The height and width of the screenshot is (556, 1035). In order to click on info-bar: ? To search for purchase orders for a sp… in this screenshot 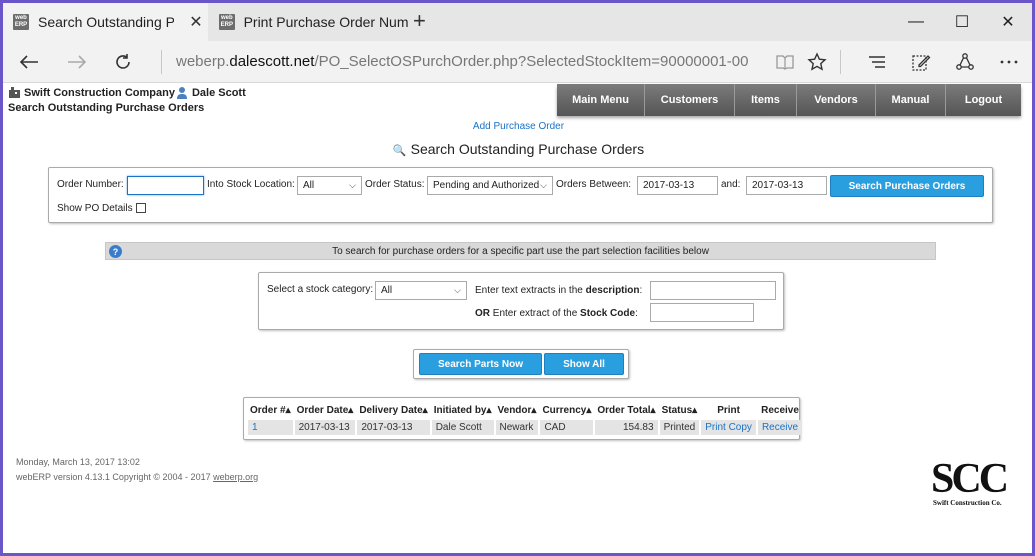, I will do `click(520, 251)`.